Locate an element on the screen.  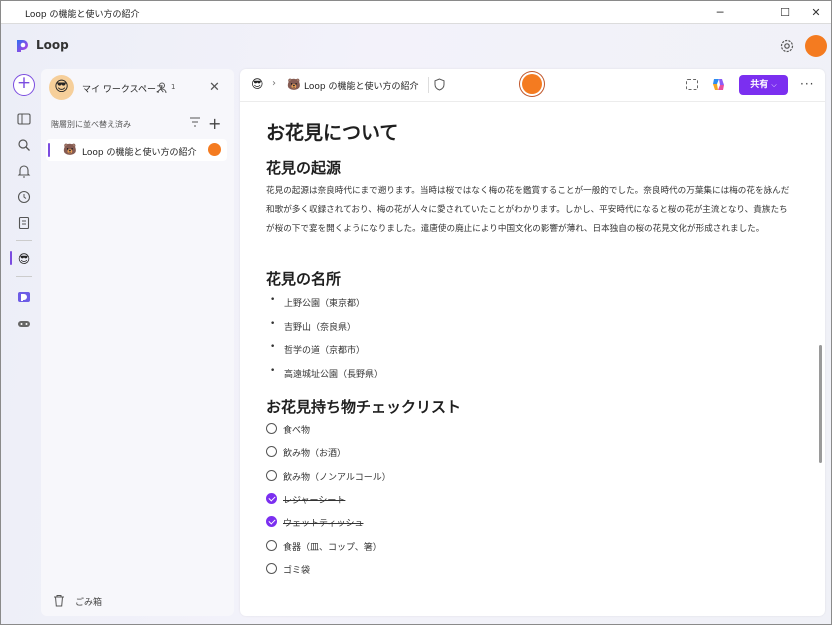
trash-icon is located at coordinates (59, 600).